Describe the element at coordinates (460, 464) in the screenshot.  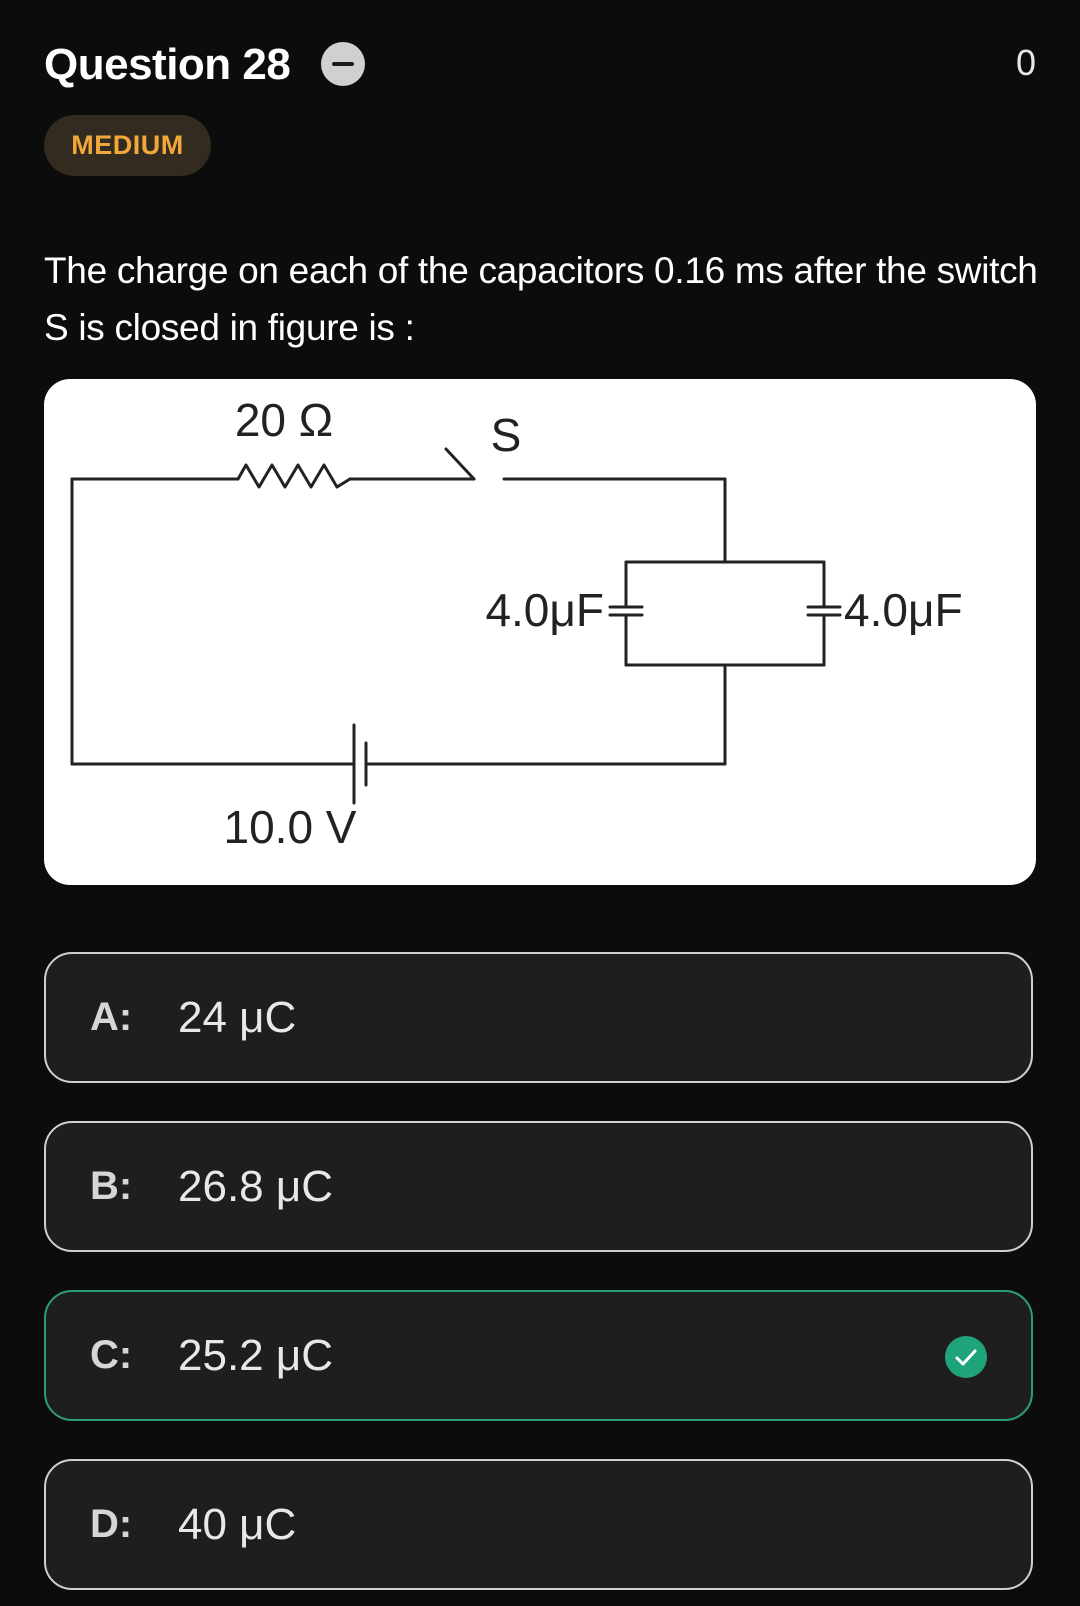
I see `switch-lever` at that location.